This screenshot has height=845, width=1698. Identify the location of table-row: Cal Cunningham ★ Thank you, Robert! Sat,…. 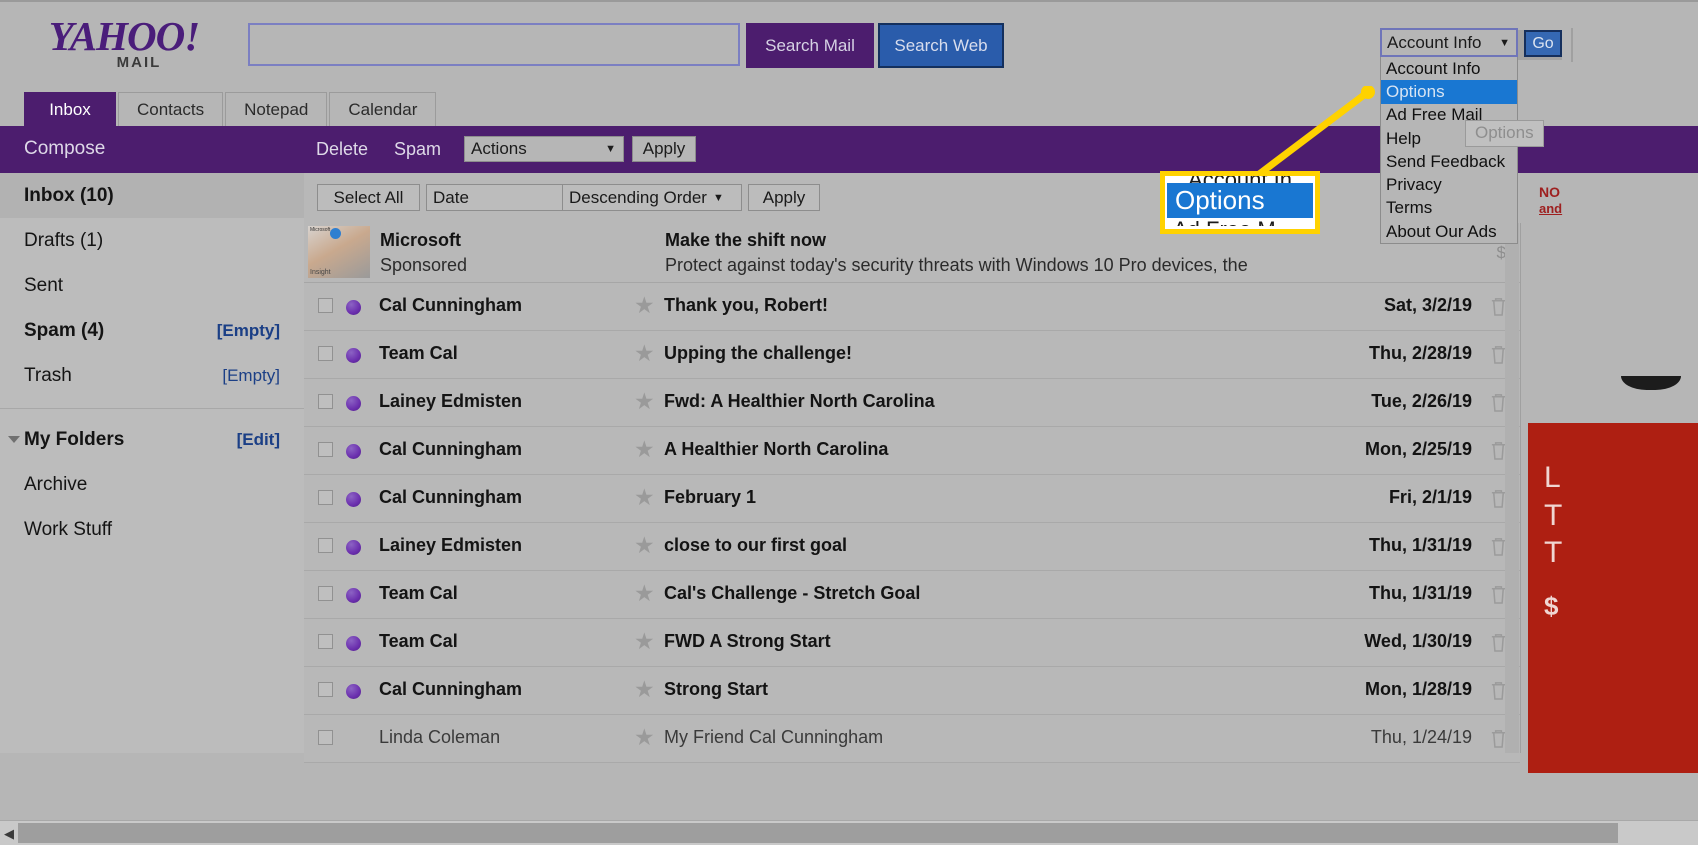
(912, 307).